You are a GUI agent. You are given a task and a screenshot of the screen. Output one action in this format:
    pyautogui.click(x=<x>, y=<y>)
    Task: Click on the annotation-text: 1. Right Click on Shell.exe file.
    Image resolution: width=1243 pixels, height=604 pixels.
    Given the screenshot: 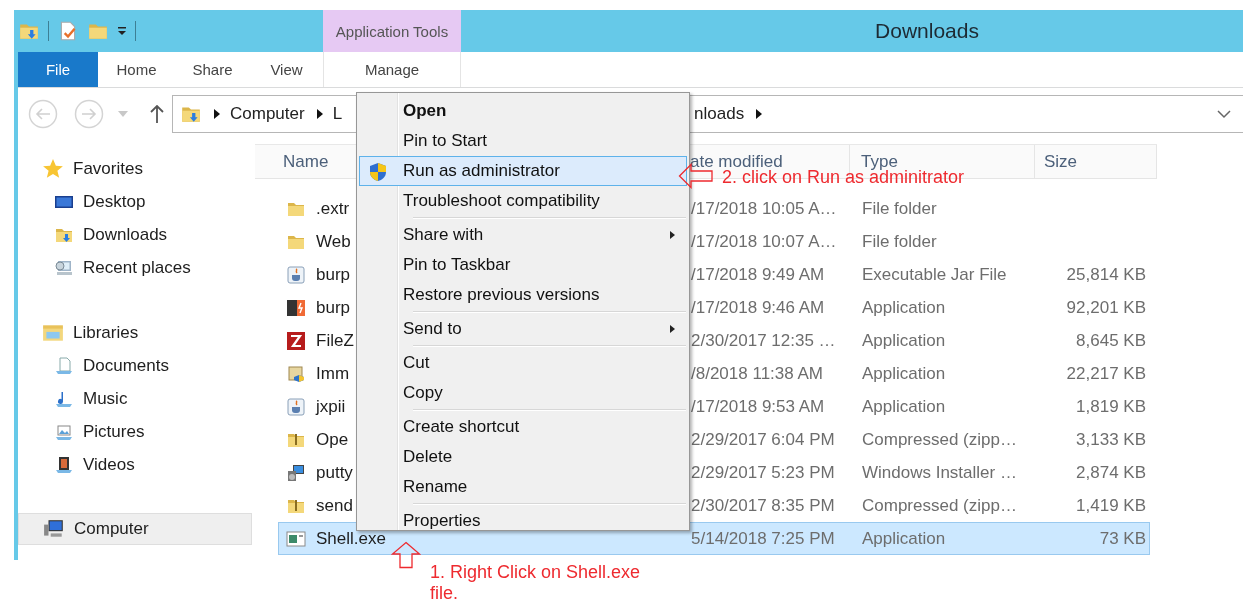 What is the action you would take?
    pyautogui.click(x=536, y=583)
    